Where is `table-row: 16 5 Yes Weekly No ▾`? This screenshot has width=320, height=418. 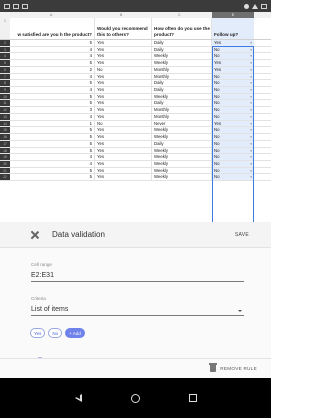
table-row: 16 5 Yes Weekly No ▾ is located at coordinates (135, 137).